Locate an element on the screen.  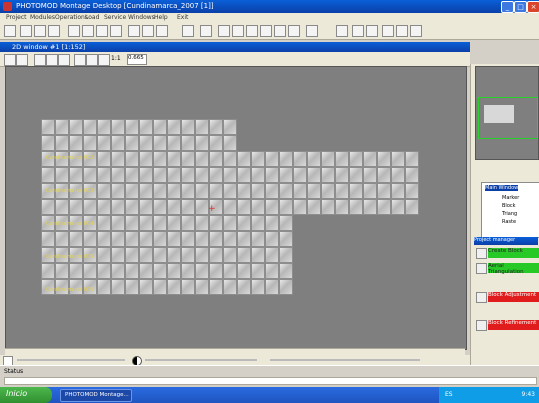
menu-operations: Operations is located at coordinates (71, 17).